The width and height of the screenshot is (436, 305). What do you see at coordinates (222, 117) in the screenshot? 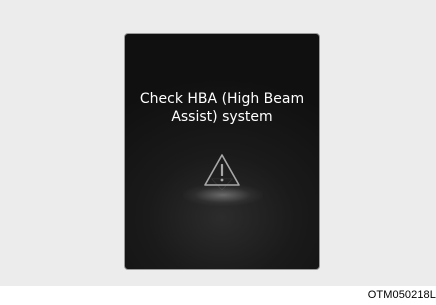
I see `warning-message-line-2: Assist) system` at bounding box center [222, 117].